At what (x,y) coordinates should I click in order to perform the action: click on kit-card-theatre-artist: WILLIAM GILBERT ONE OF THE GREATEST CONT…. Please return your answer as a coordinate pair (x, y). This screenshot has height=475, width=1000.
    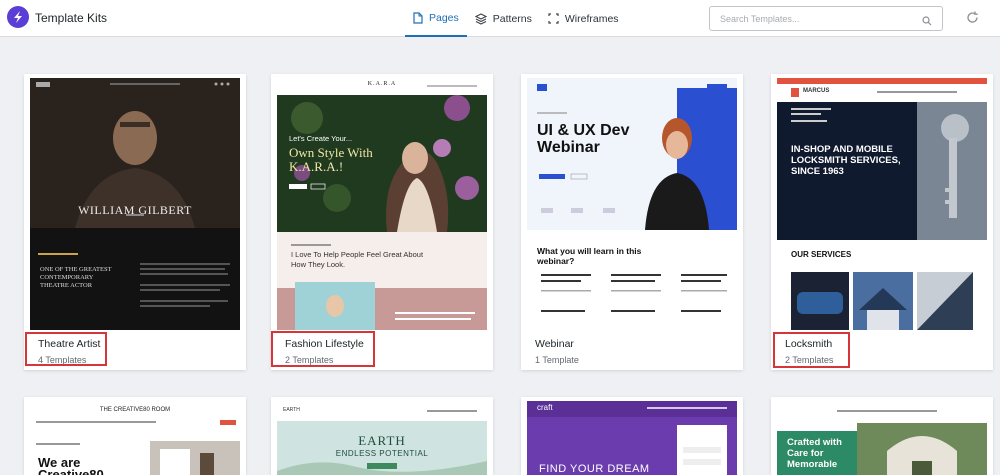
    Looking at the image, I should click on (135, 222).